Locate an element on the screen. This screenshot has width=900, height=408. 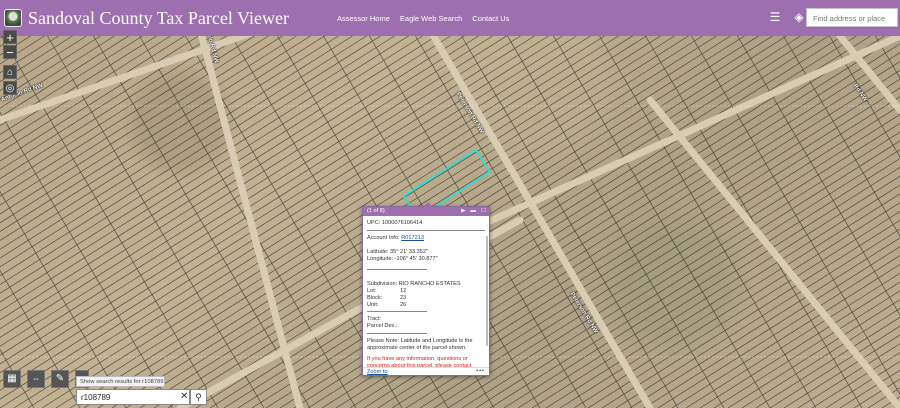
minimize-icon: ▬ is located at coordinates (473, 211).